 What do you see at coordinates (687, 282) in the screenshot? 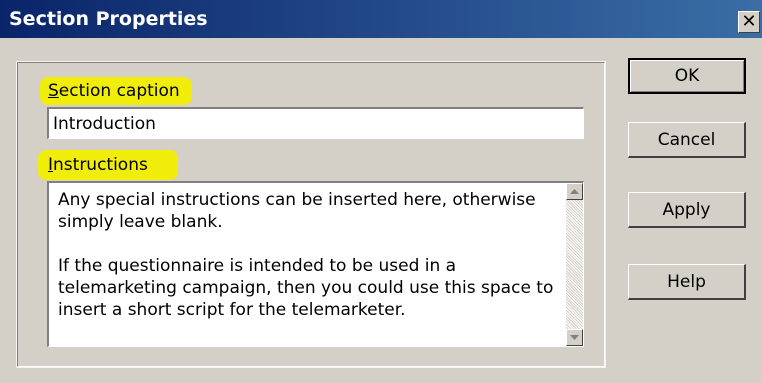
I see `help-button: Help` at bounding box center [687, 282].